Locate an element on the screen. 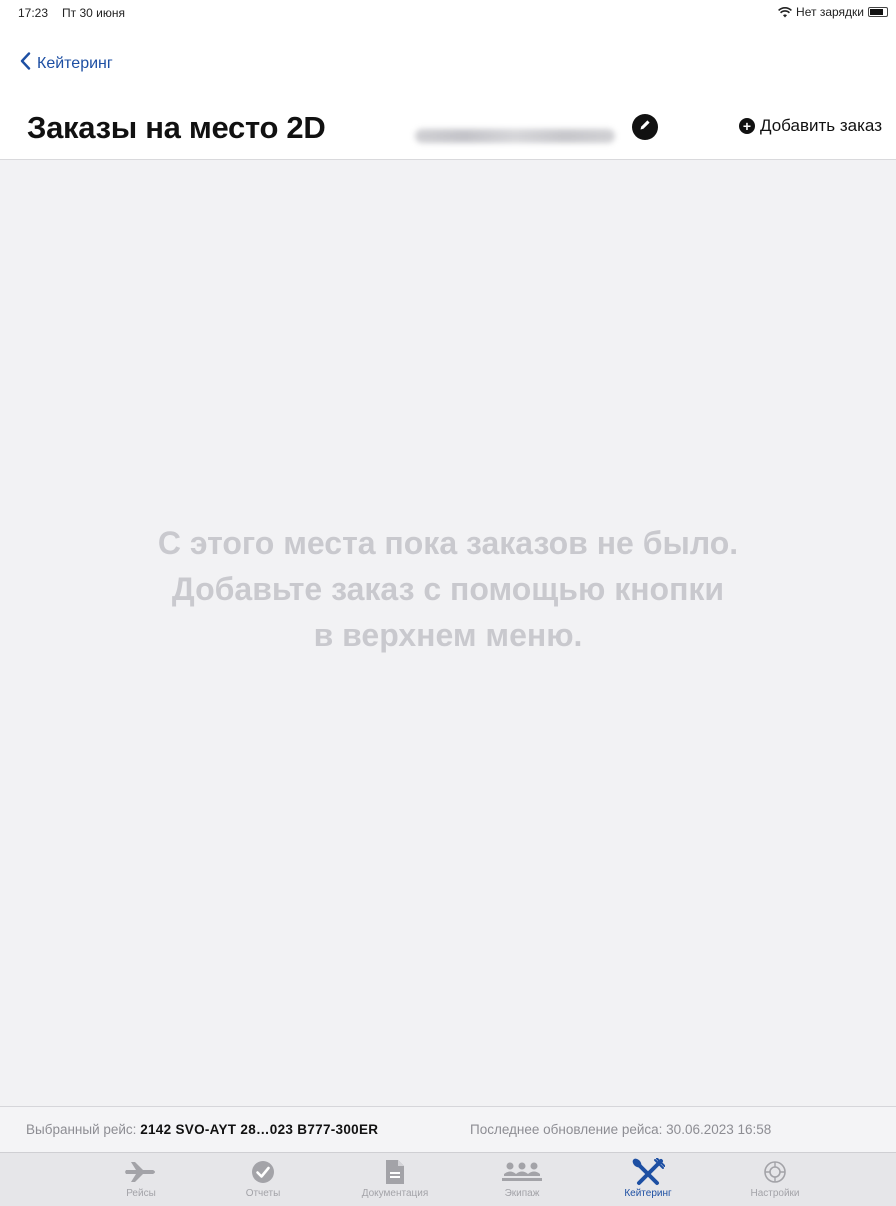 This screenshot has width=896, height=1206. status-time: 17:23 is located at coordinates (33, 13).